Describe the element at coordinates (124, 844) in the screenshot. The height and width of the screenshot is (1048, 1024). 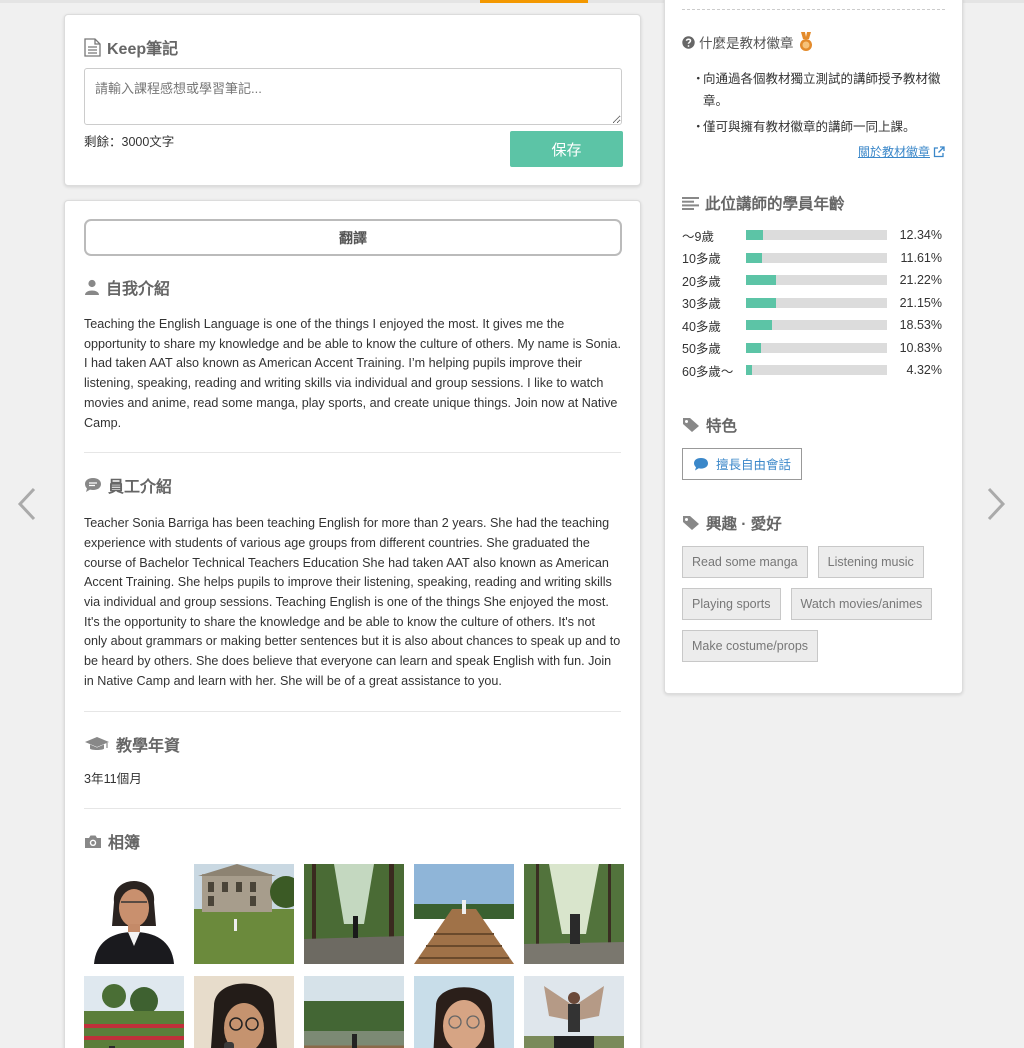
I see `album-title: 相簿` at that location.